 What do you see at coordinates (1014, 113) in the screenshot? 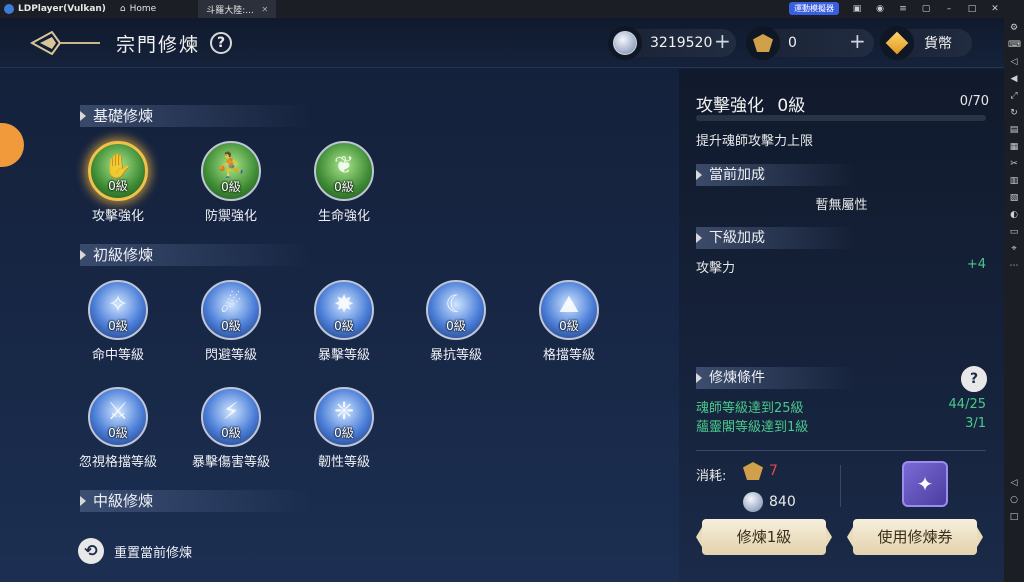
I see `rotate-icon: ↻` at bounding box center [1014, 113].